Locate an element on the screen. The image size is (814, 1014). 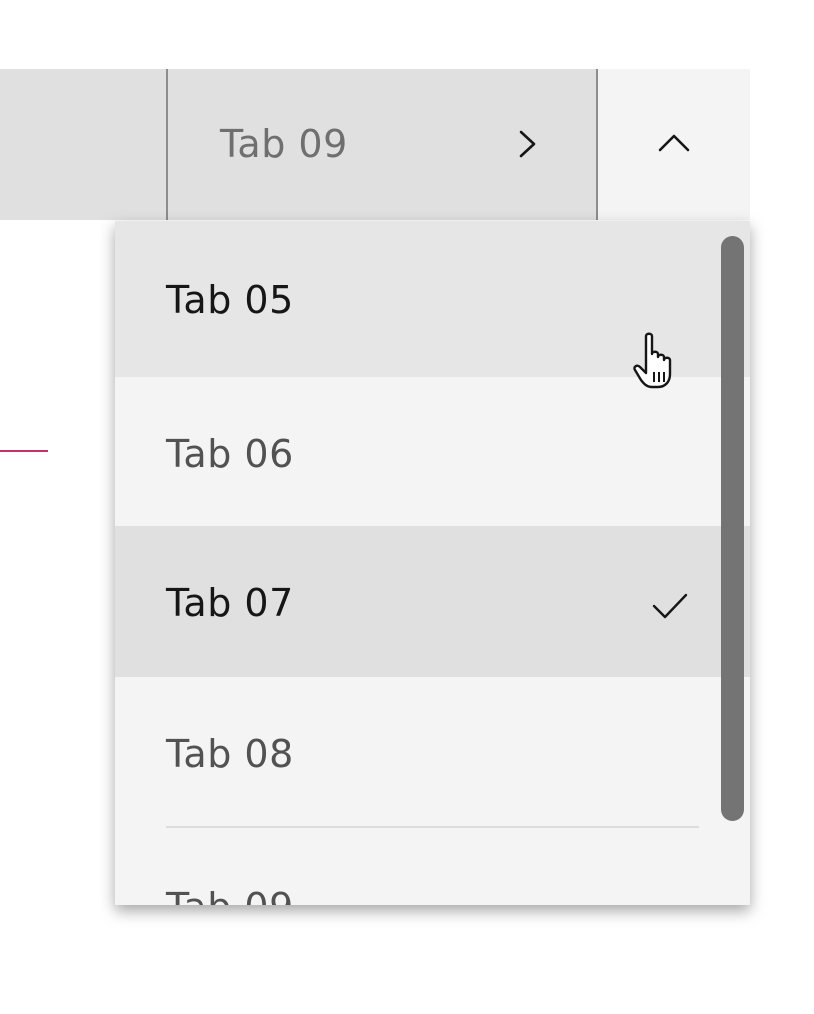
chevron-up-icon is located at coordinates (674, 145).